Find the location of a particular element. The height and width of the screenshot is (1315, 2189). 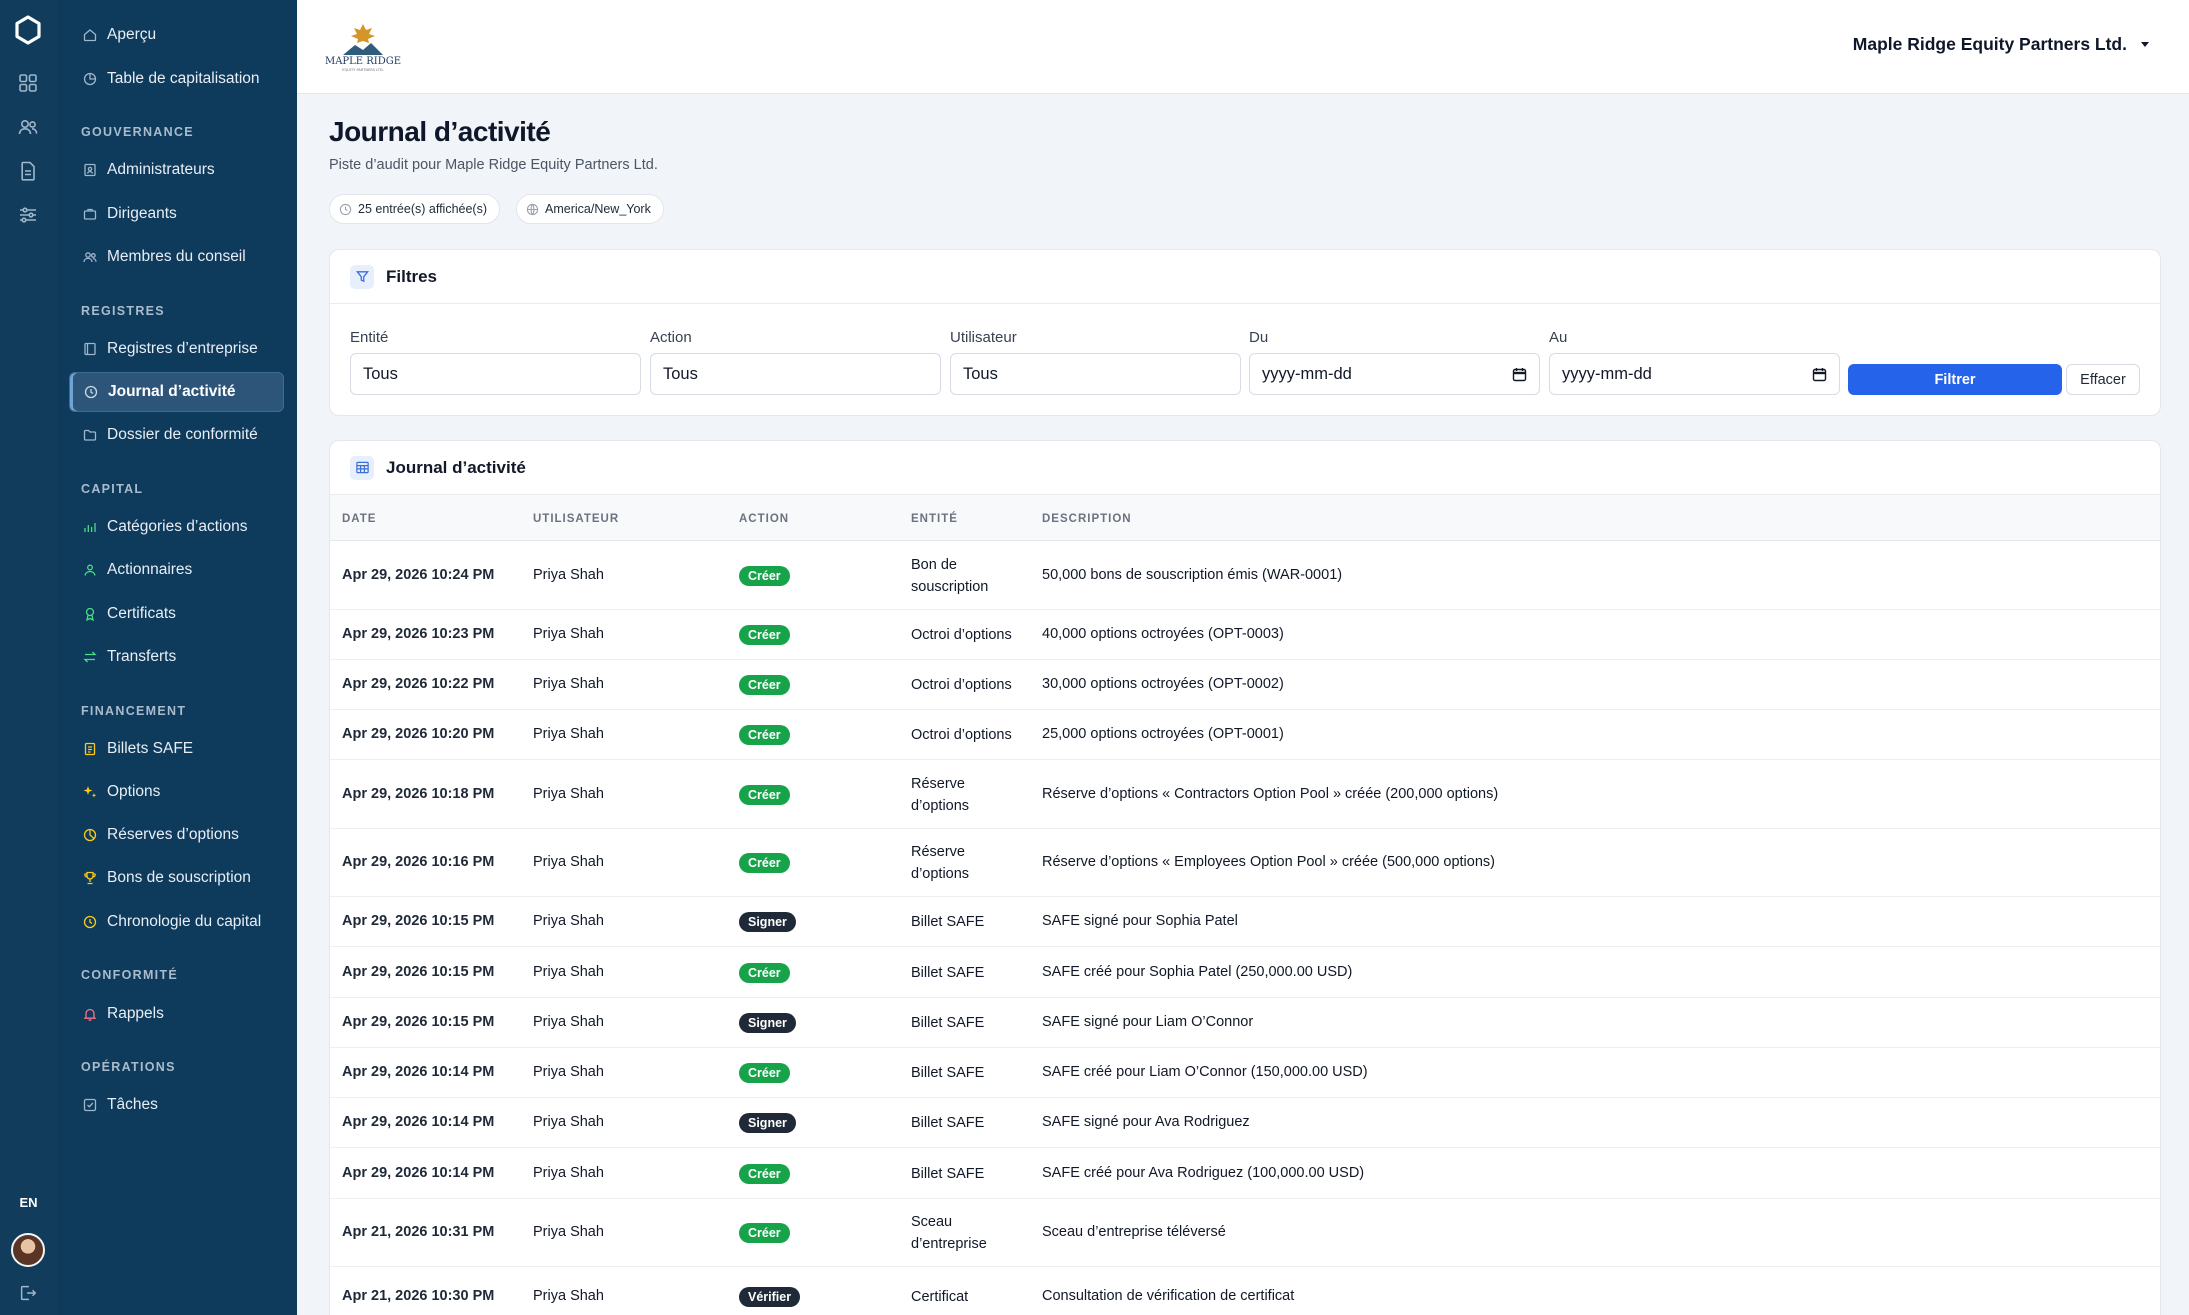

sidebar-item-apercu: Aperçu is located at coordinates (176, 35).